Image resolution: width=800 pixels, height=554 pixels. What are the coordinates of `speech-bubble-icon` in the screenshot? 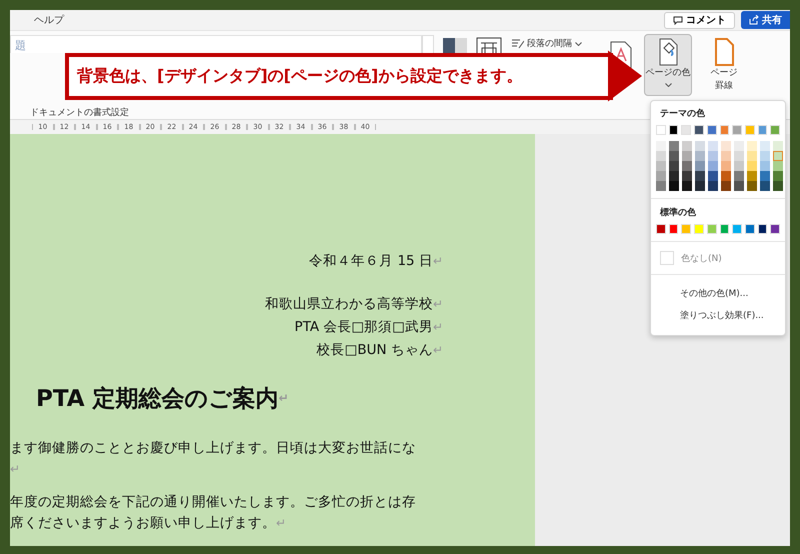 It's located at (678, 20).